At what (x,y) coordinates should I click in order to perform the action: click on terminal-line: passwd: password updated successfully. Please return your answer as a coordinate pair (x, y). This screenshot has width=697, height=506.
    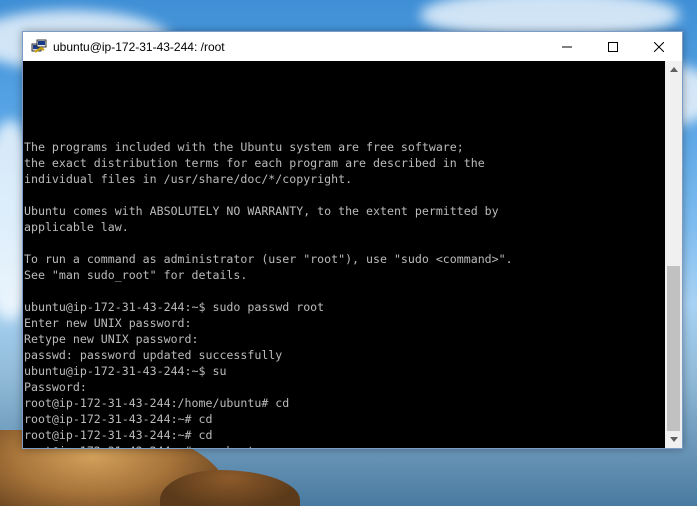
    Looking at the image, I should click on (153, 355).